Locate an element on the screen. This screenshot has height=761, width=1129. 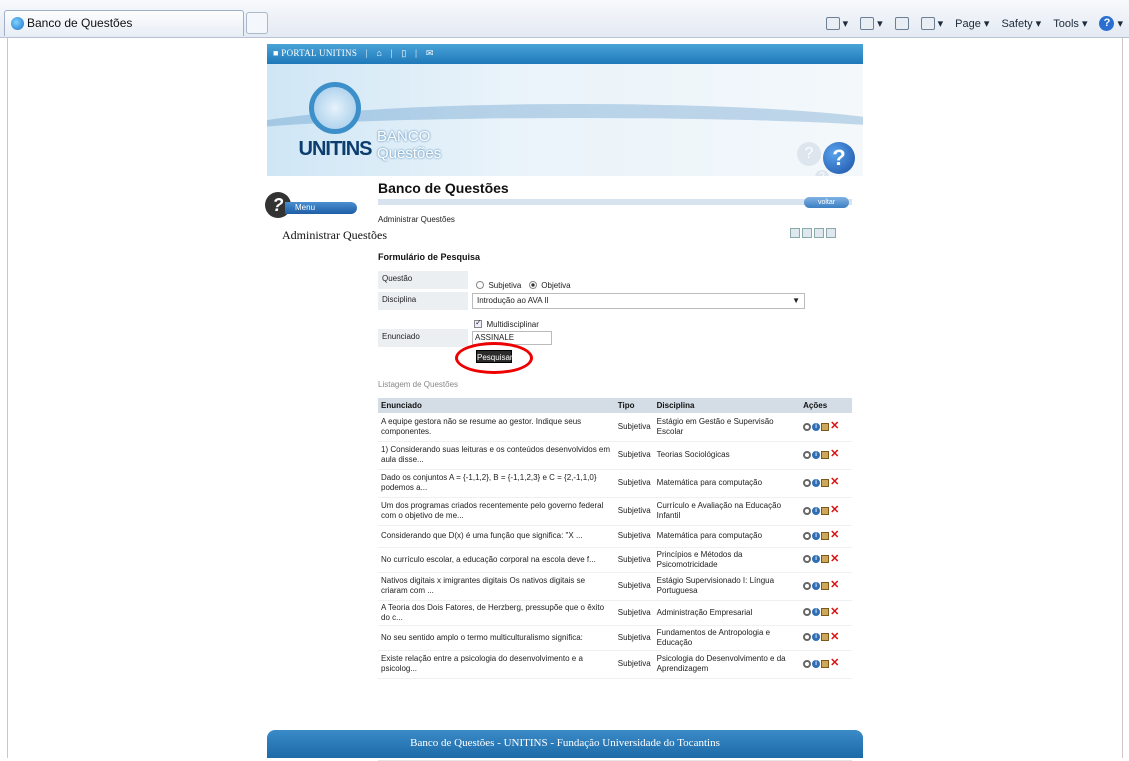
help-menu: ? ▾ is located at coordinates (1111, 23).